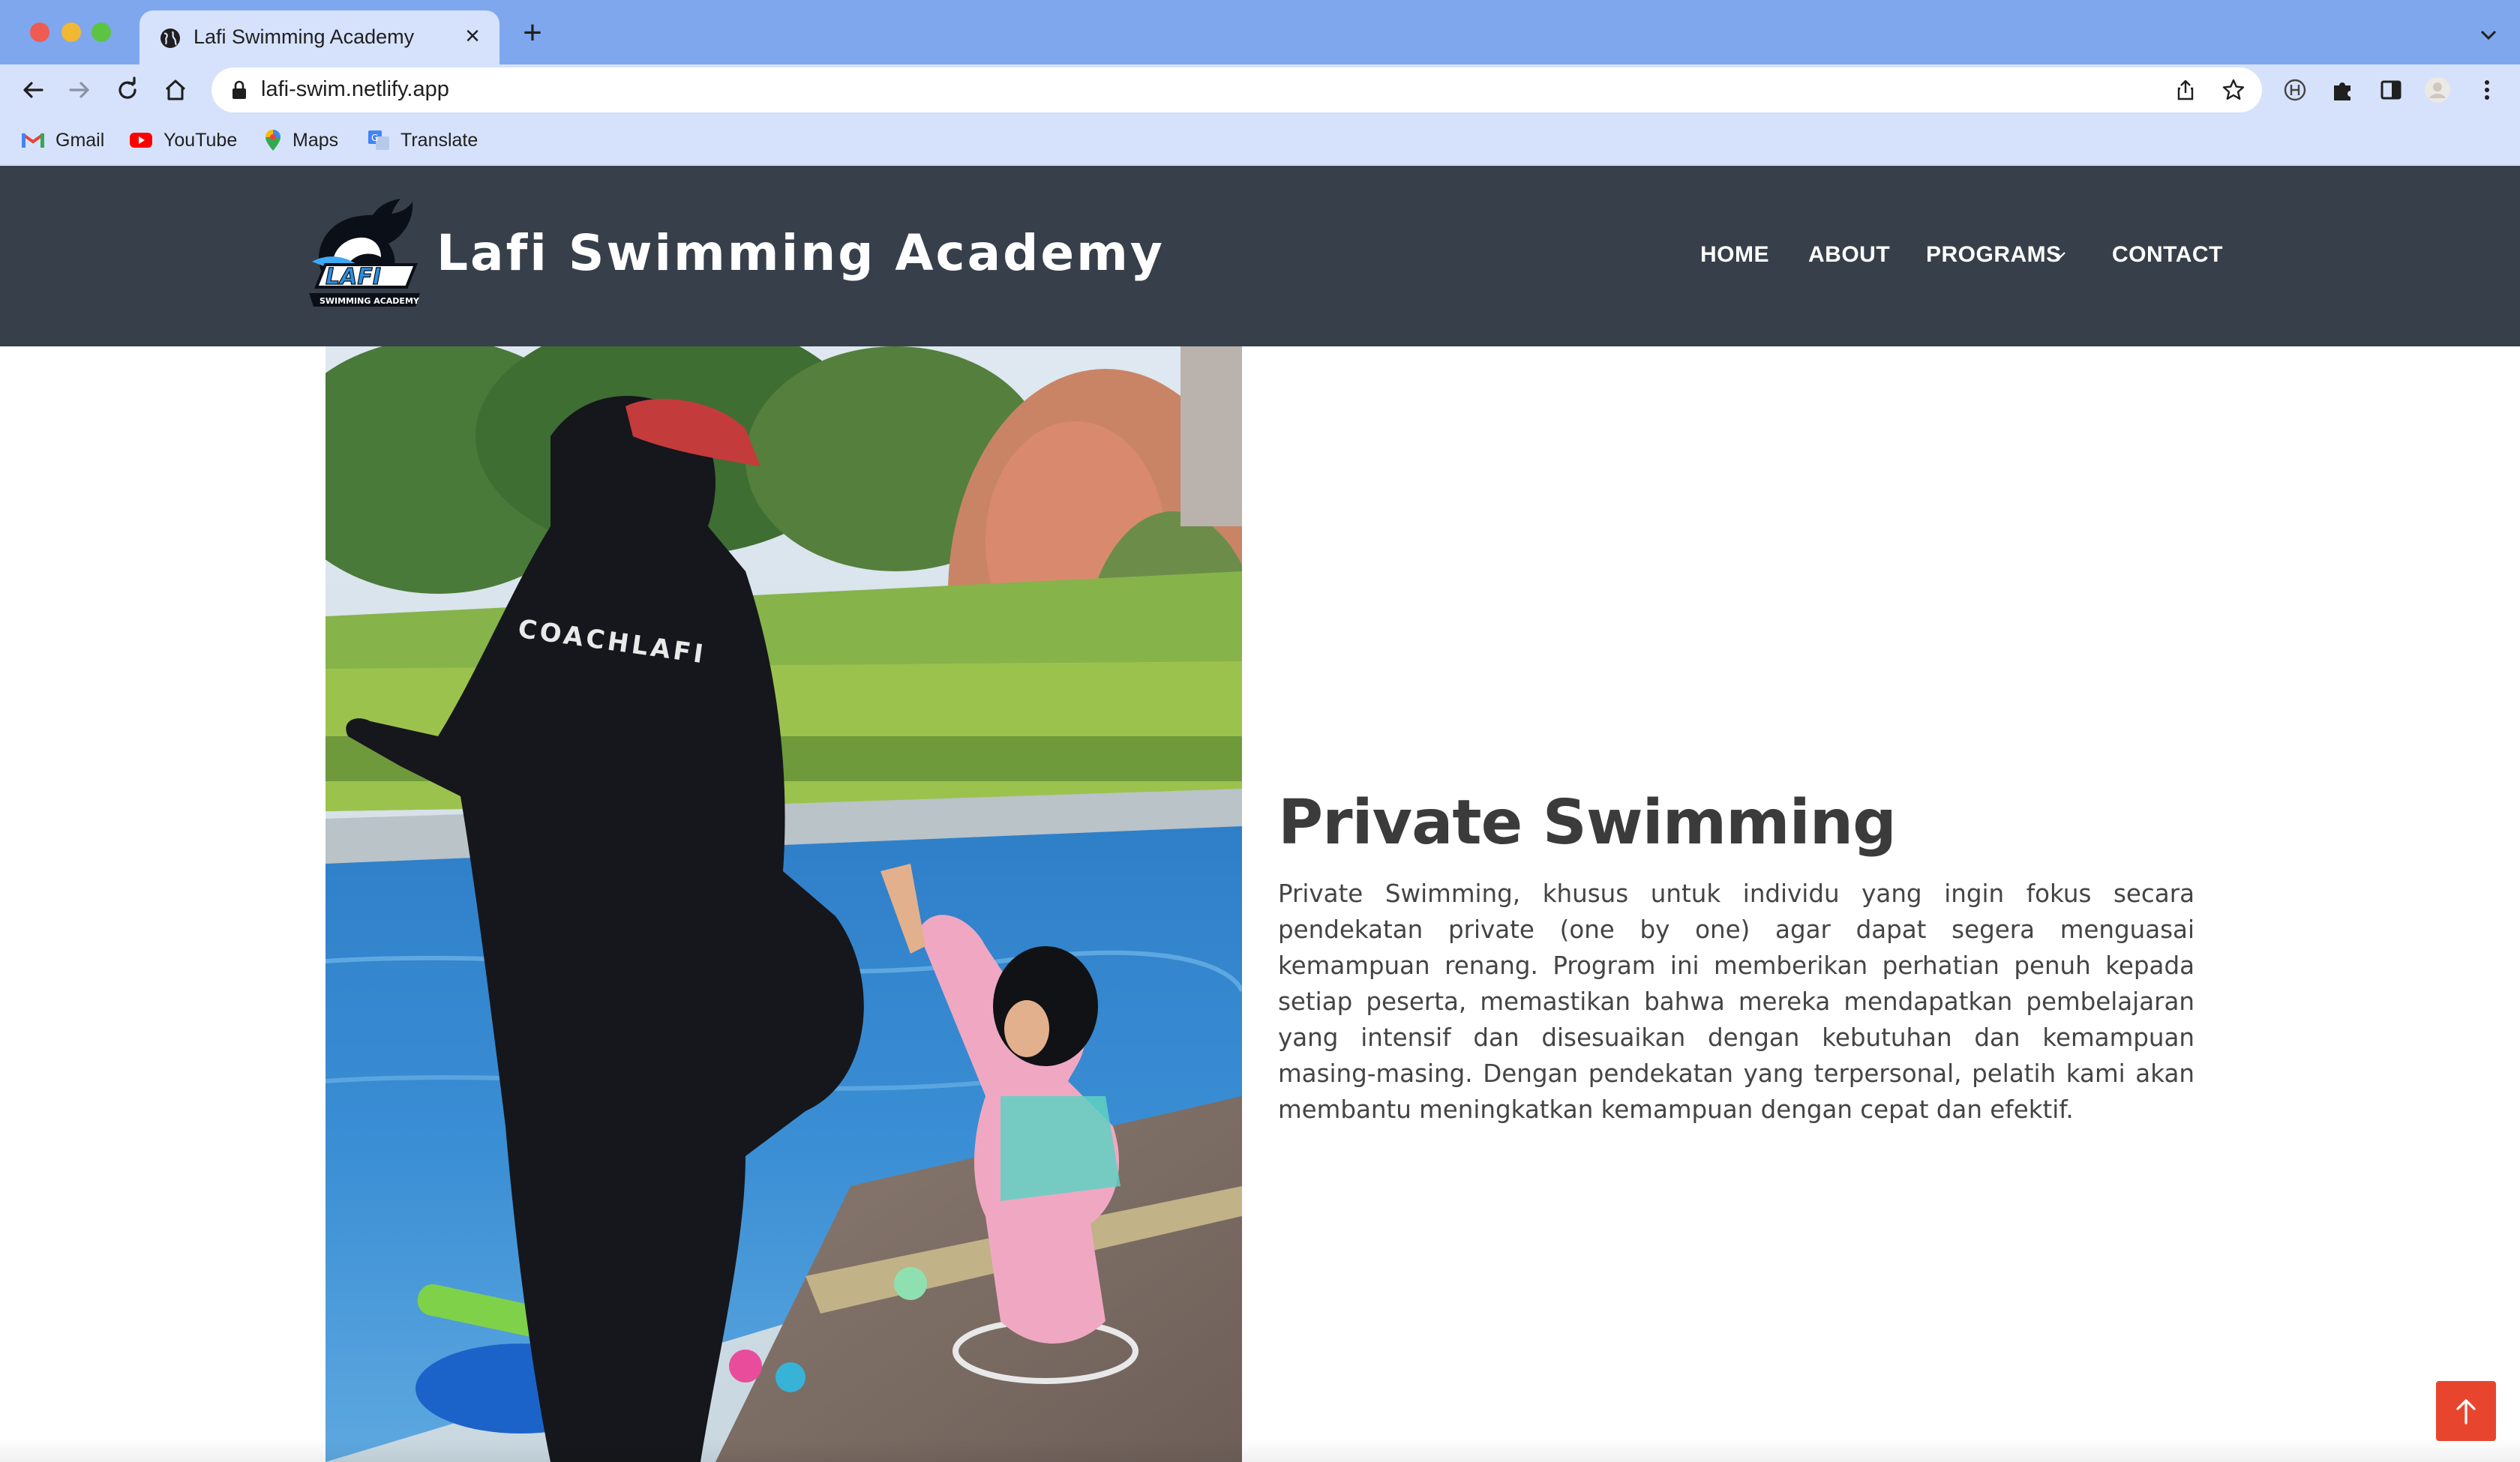  I want to click on bookmark-maps: Maps, so click(301, 140).